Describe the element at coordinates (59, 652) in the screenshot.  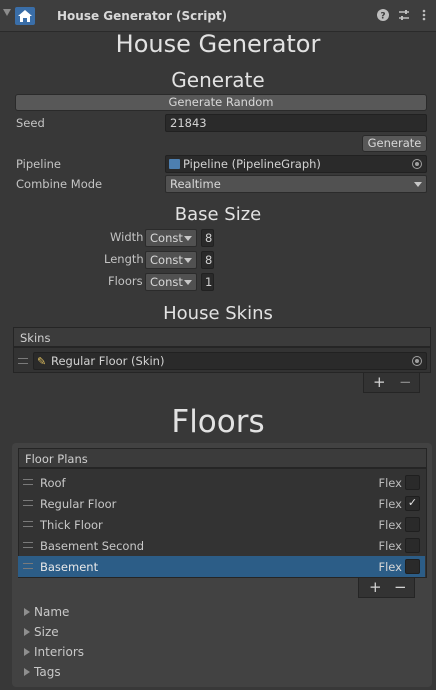
I see `foldout-label: Interiors` at that location.